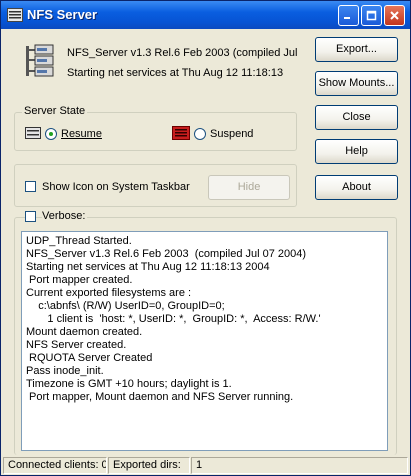  What do you see at coordinates (62, 14) in the screenshot?
I see `window-title: NFS Server` at bounding box center [62, 14].